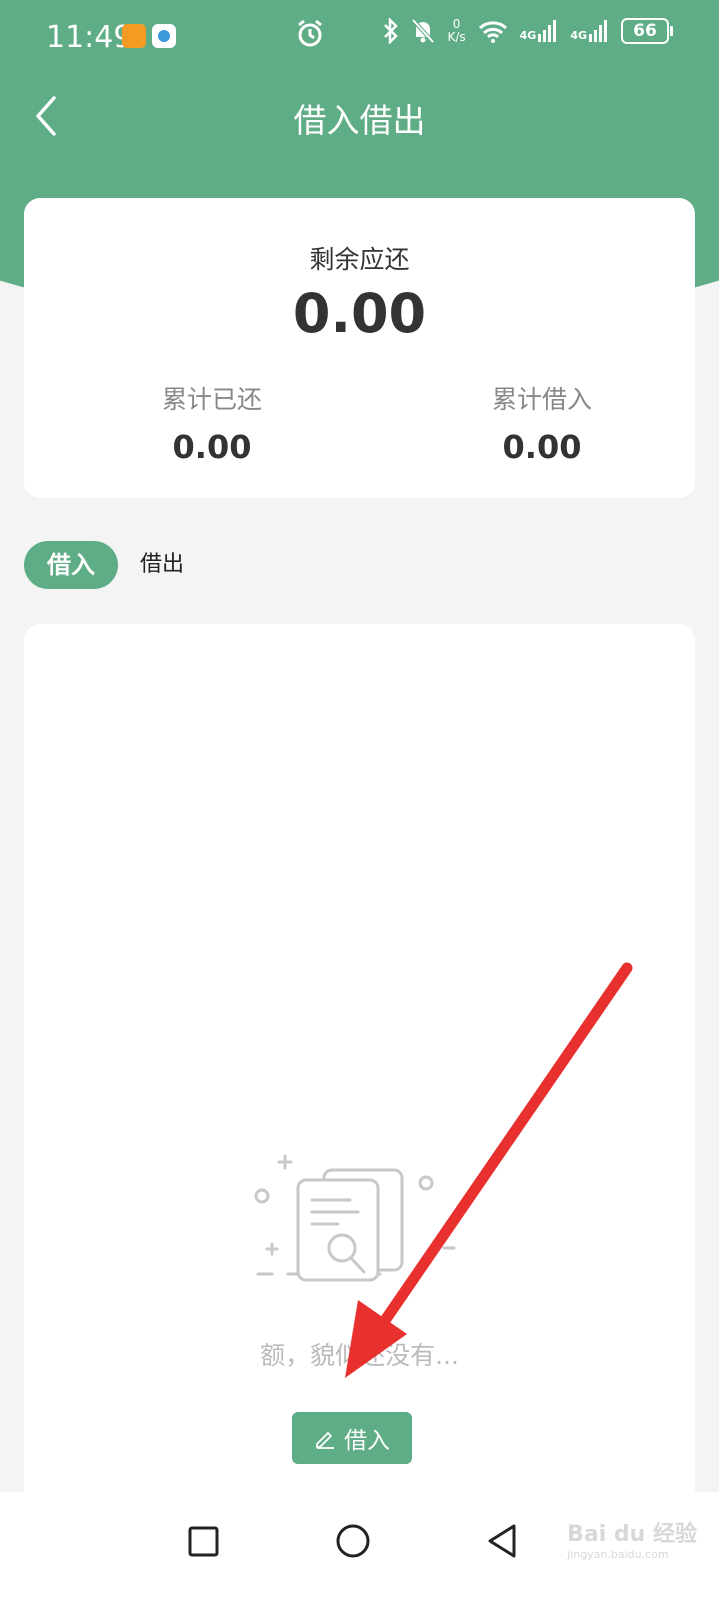 The image size is (719, 1600). What do you see at coordinates (541, 399) in the screenshot?
I see `borrowed-label: 累计借入` at bounding box center [541, 399].